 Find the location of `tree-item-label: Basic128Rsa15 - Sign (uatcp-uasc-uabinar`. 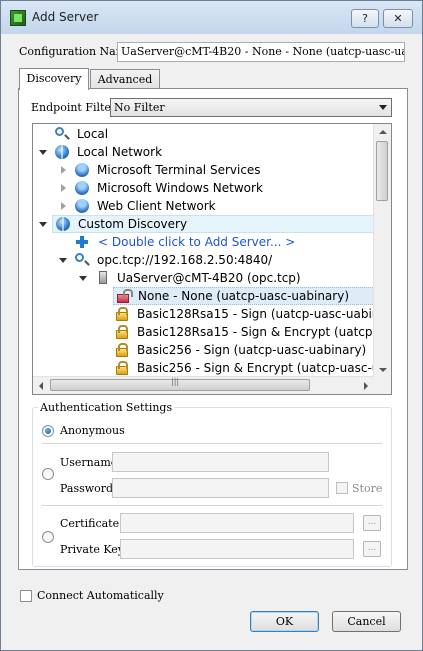

tree-item-label: Basic128Rsa15 - Sign (uatcp-uasc-uabinar is located at coordinates (264, 314).